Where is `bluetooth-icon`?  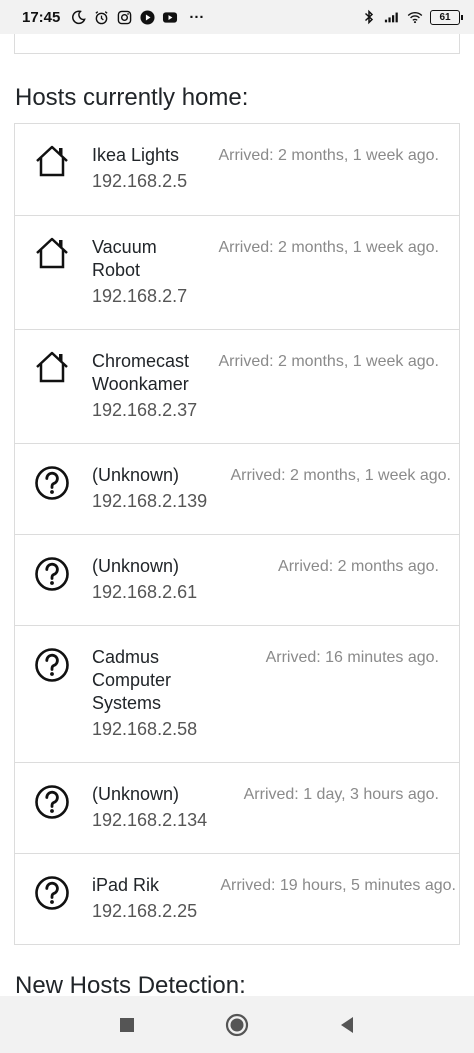
bluetooth-icon is located at coordinates (369, 17).